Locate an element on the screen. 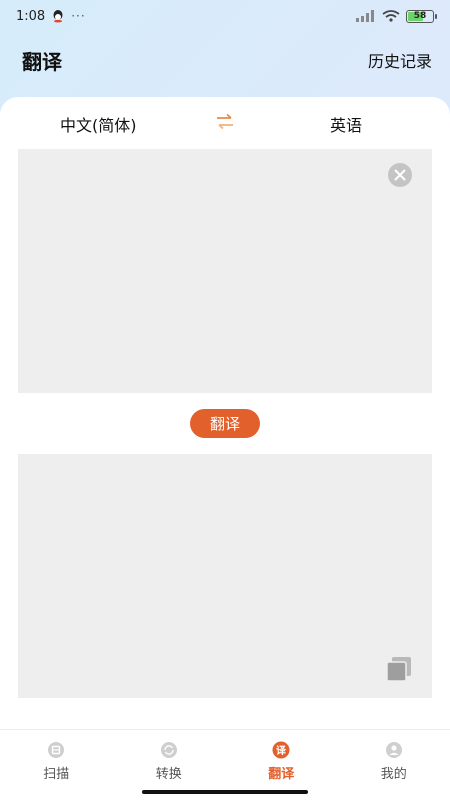 This screenshot has width=450, height=800. copy-icon is located at coordinates (399, 669).